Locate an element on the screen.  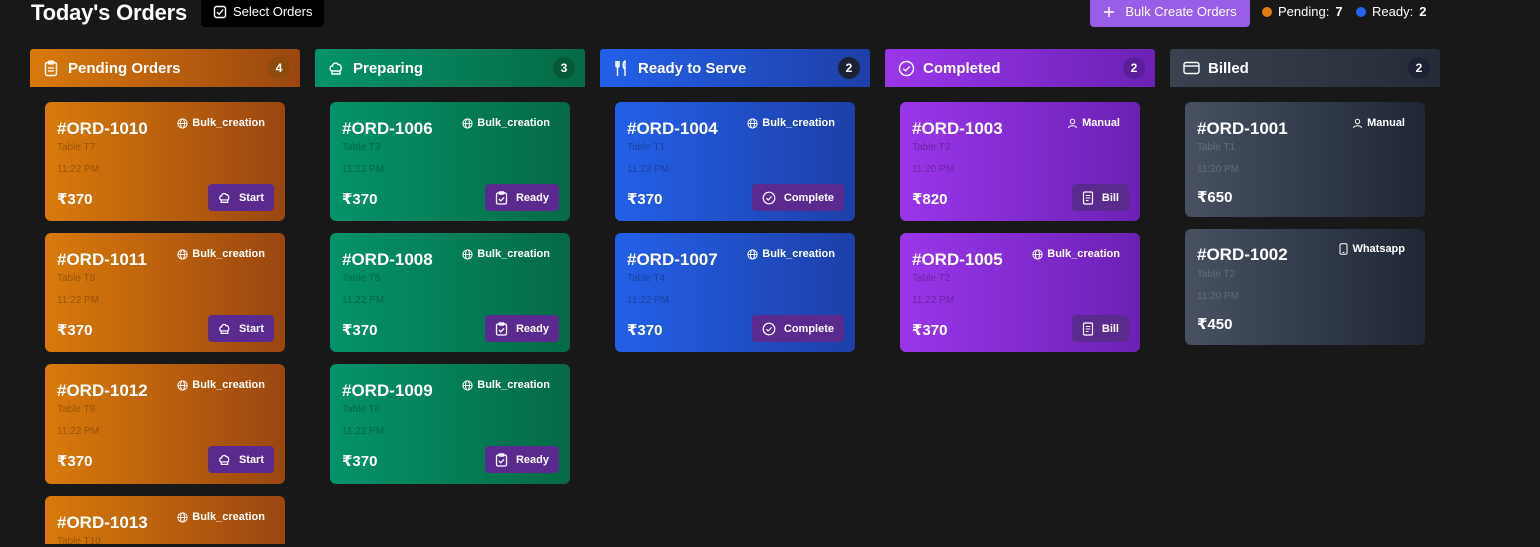
column-header-preparing: Preparing 3 is located at coordinates (450, 68).